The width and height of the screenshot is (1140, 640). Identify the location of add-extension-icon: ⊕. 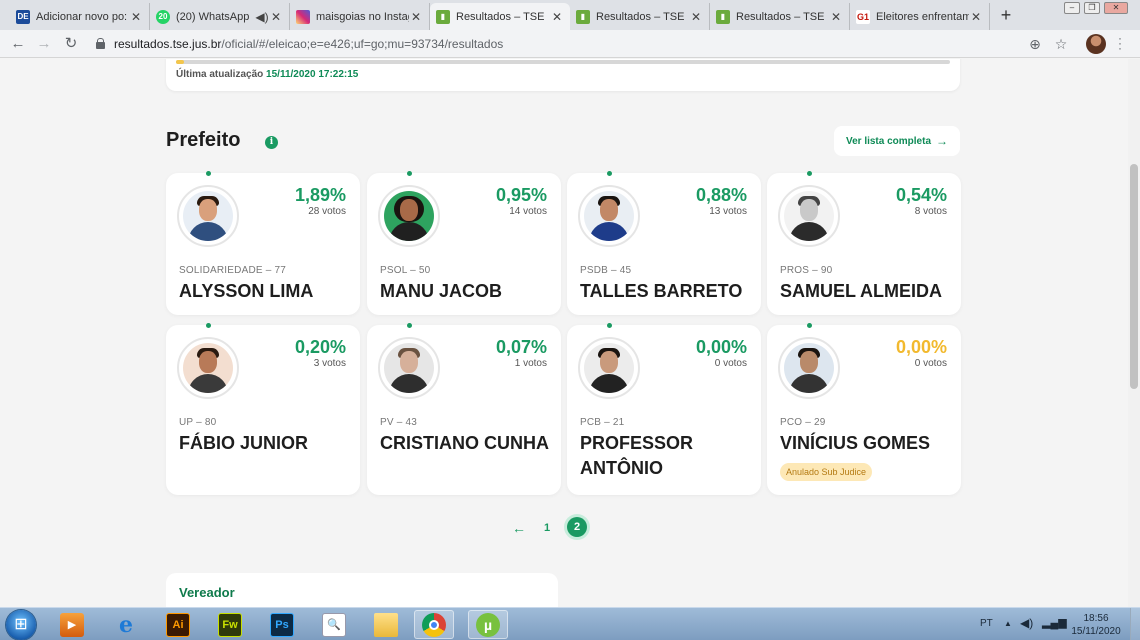
(1035, 44).